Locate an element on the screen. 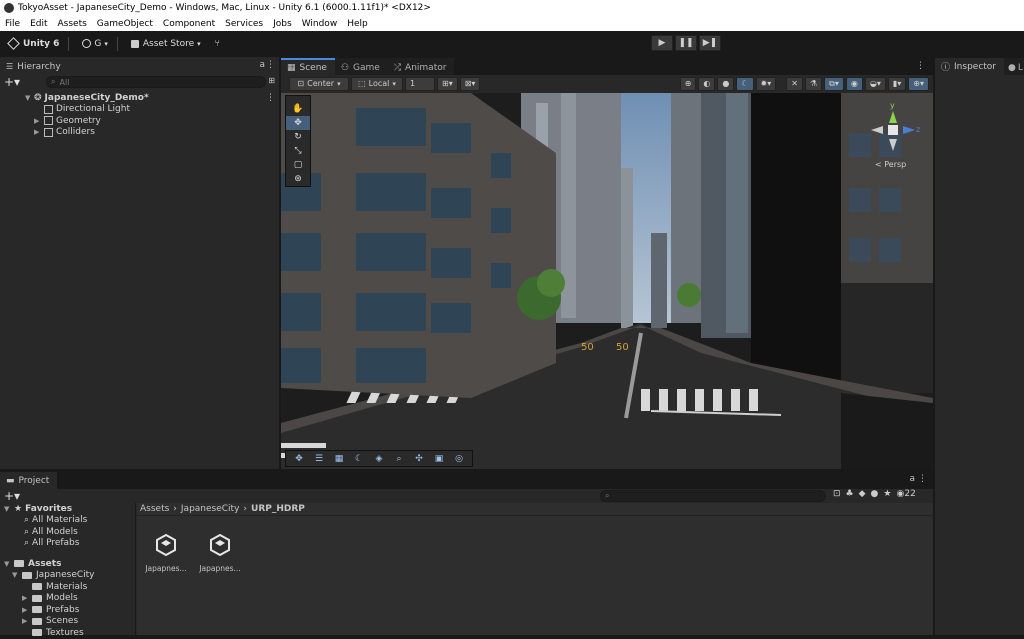 This screenshot has height=639, width=1024. shaded-wire-button: ◐ is located at coordinates (707, 83).